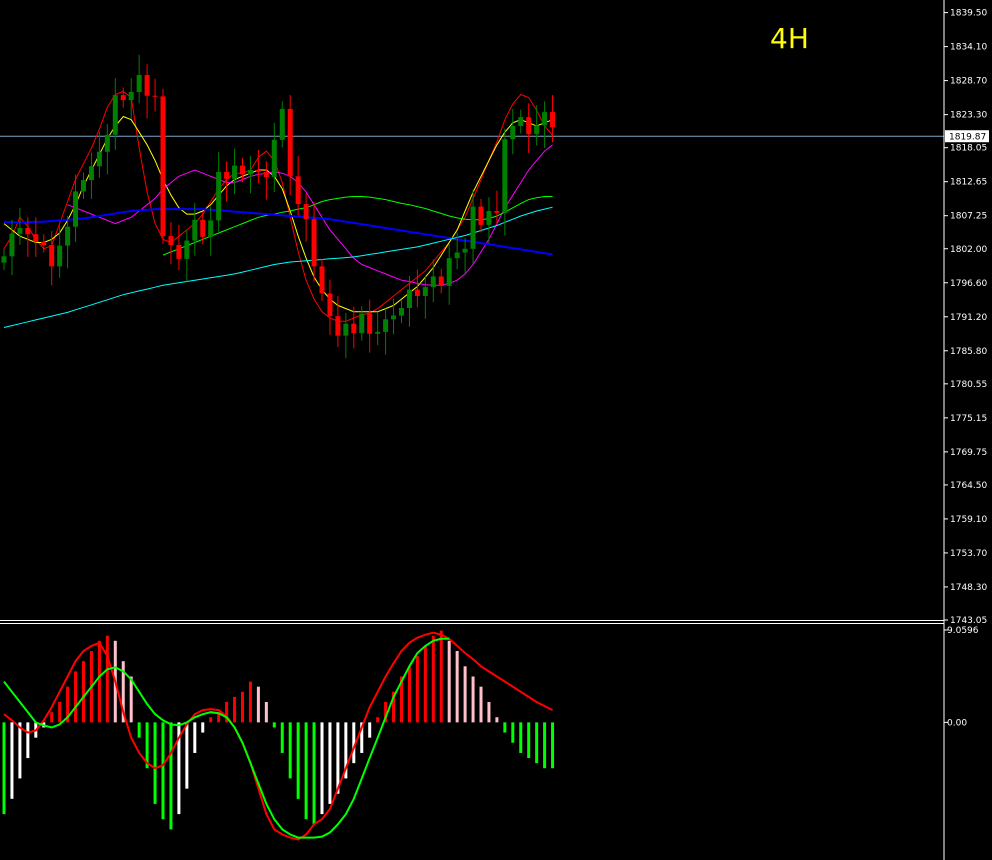 This screenshot has width=992, height=860. I want to click on macd-panel, so click(278, 735).